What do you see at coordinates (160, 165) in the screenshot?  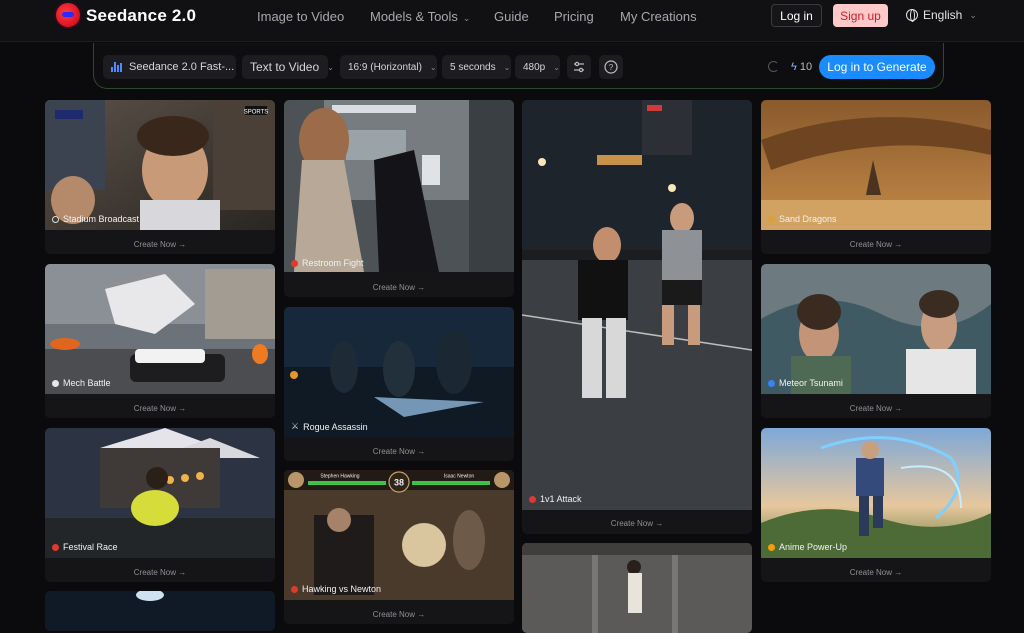 I see `stadium-broadcast-thumbnail: SPORTS` at bounding box center [160, 165].